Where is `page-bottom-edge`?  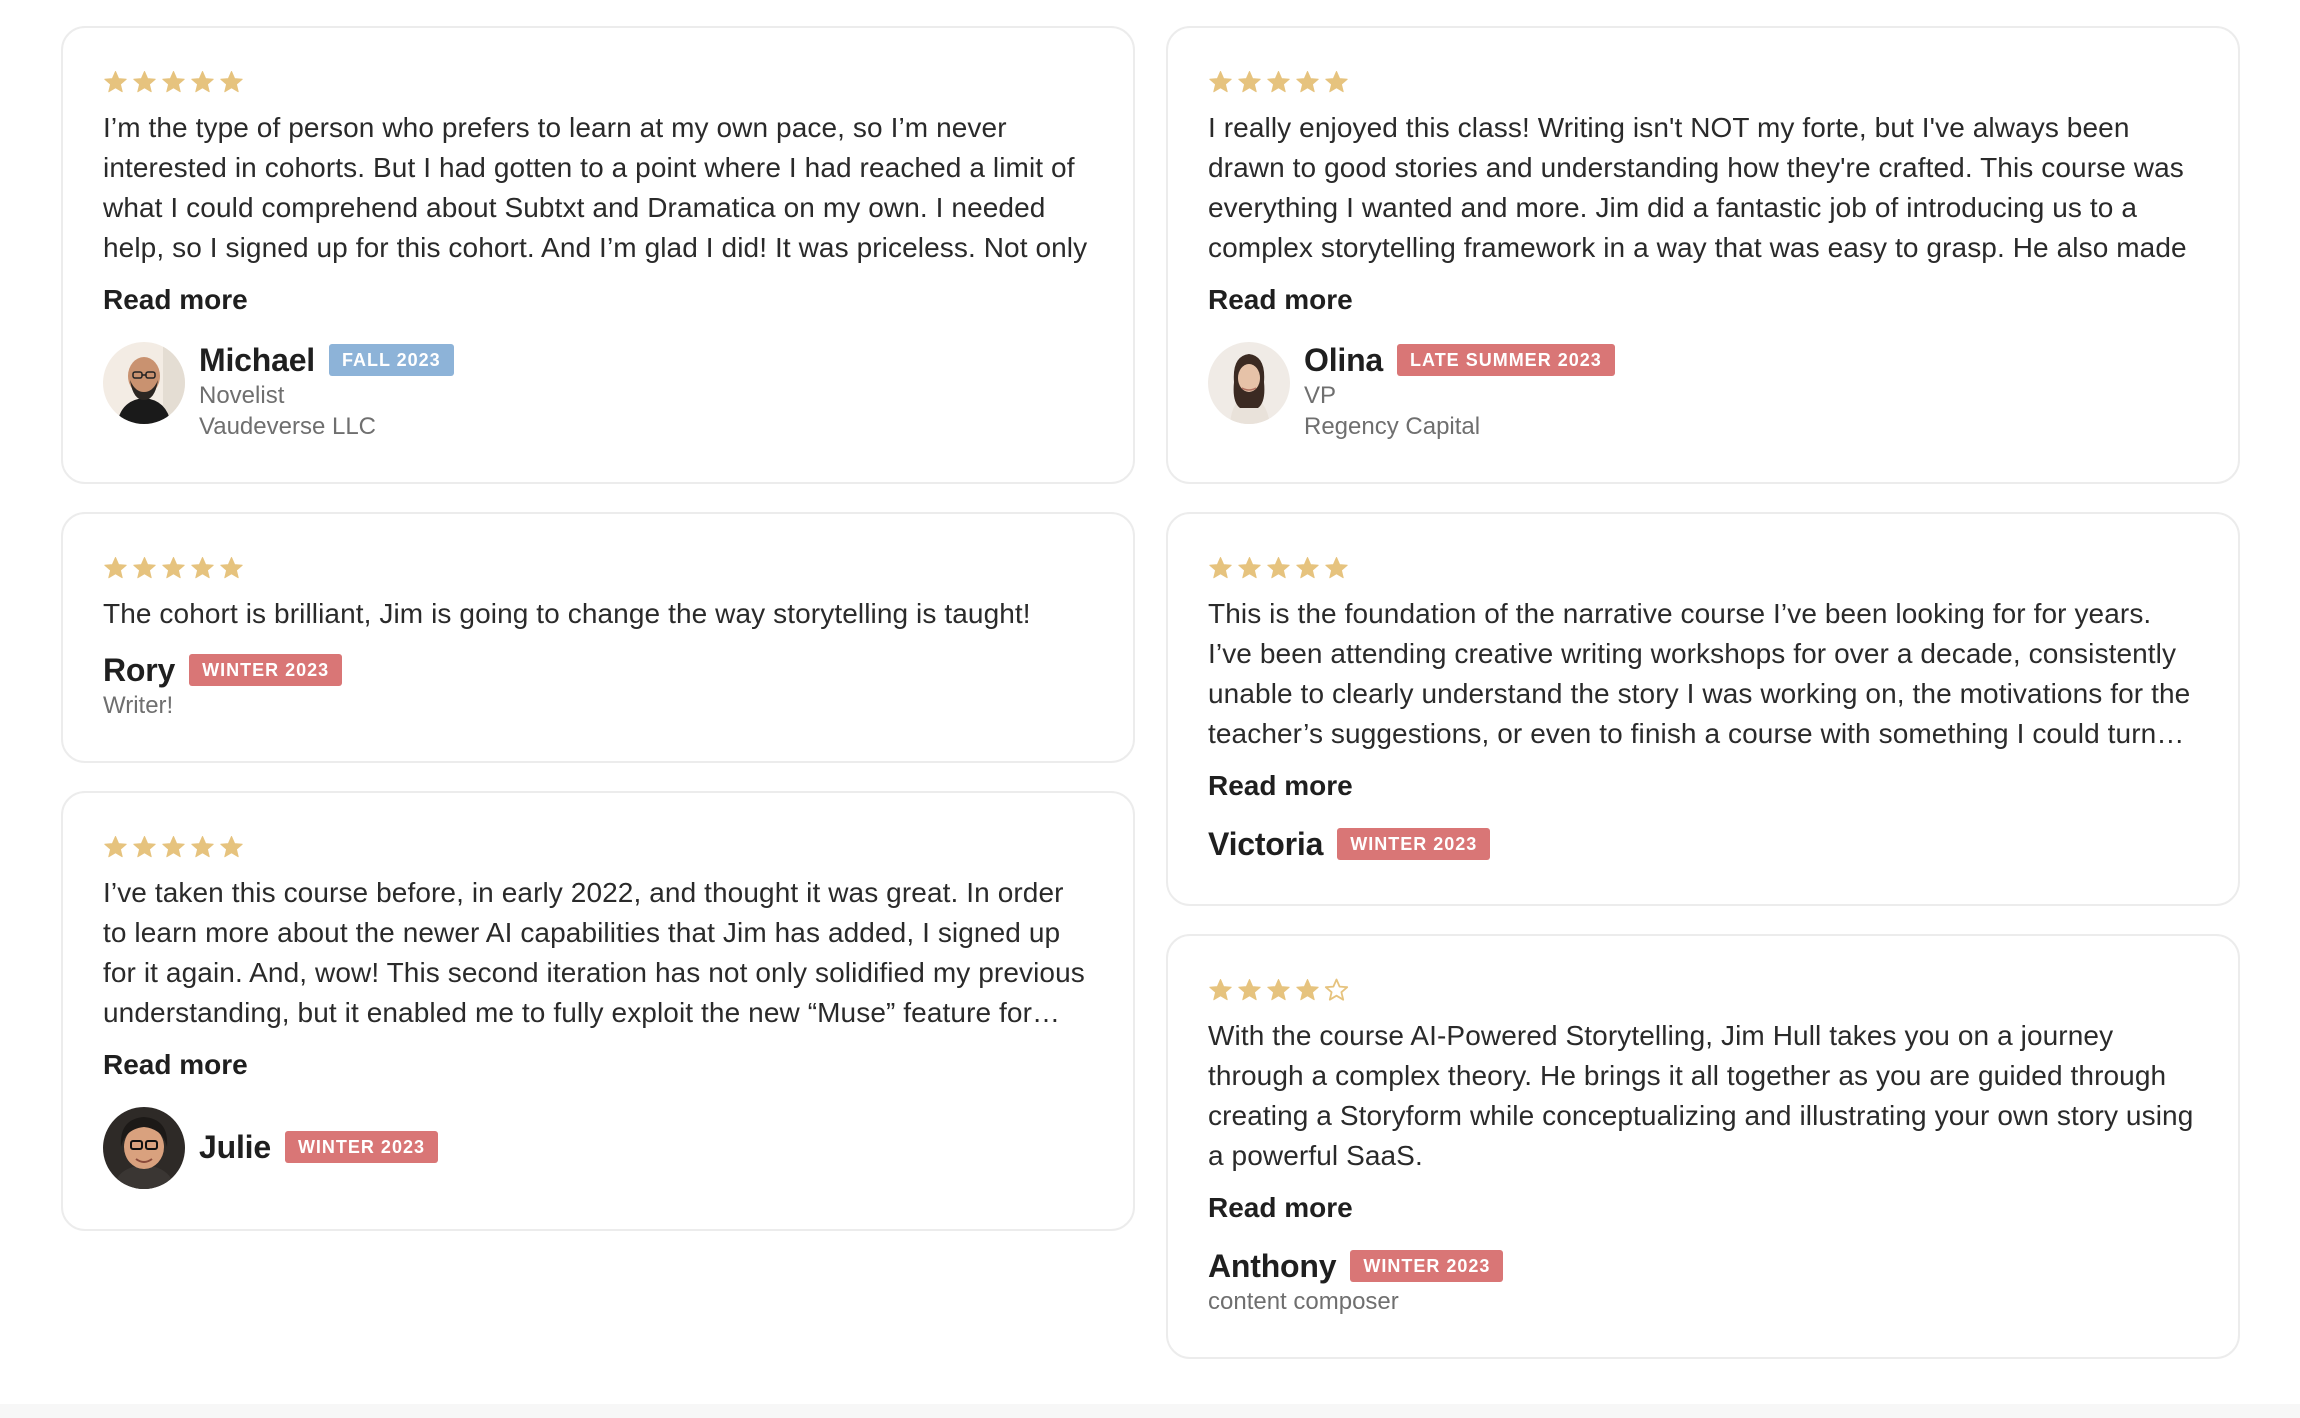 page-bottom-edge is located at coordinates (1150, 1411).